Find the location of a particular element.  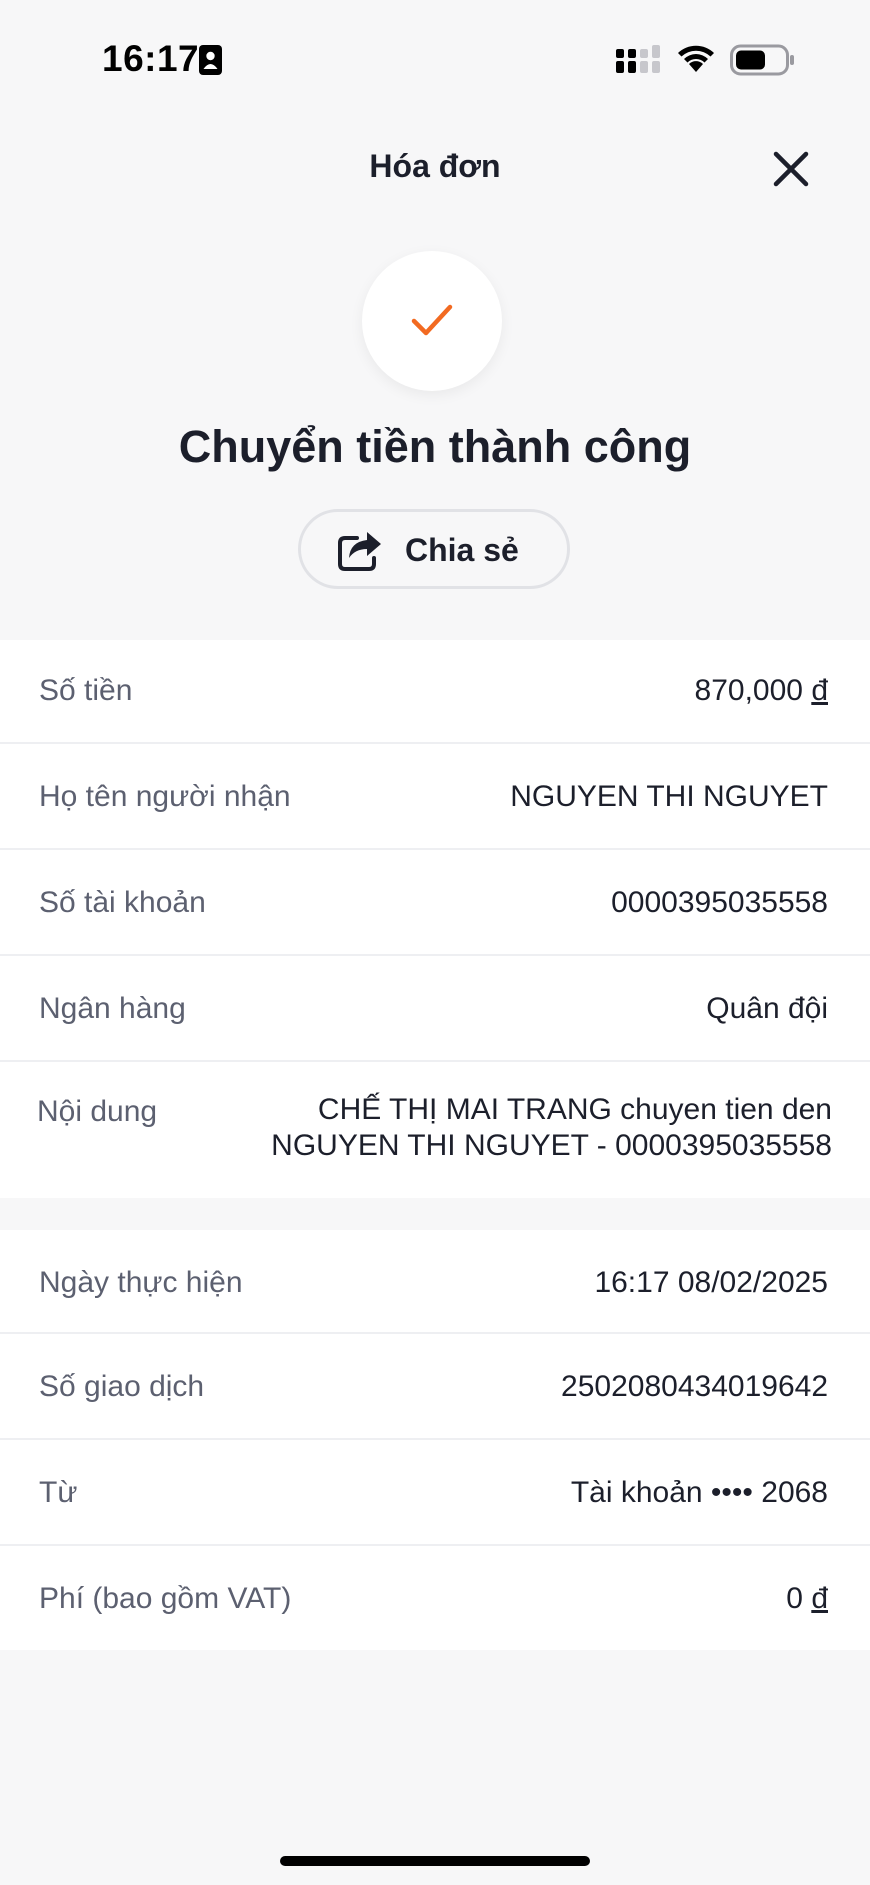

detail-row-amount: Số tiền 870,000 đ is located at coordinates (435, 692).